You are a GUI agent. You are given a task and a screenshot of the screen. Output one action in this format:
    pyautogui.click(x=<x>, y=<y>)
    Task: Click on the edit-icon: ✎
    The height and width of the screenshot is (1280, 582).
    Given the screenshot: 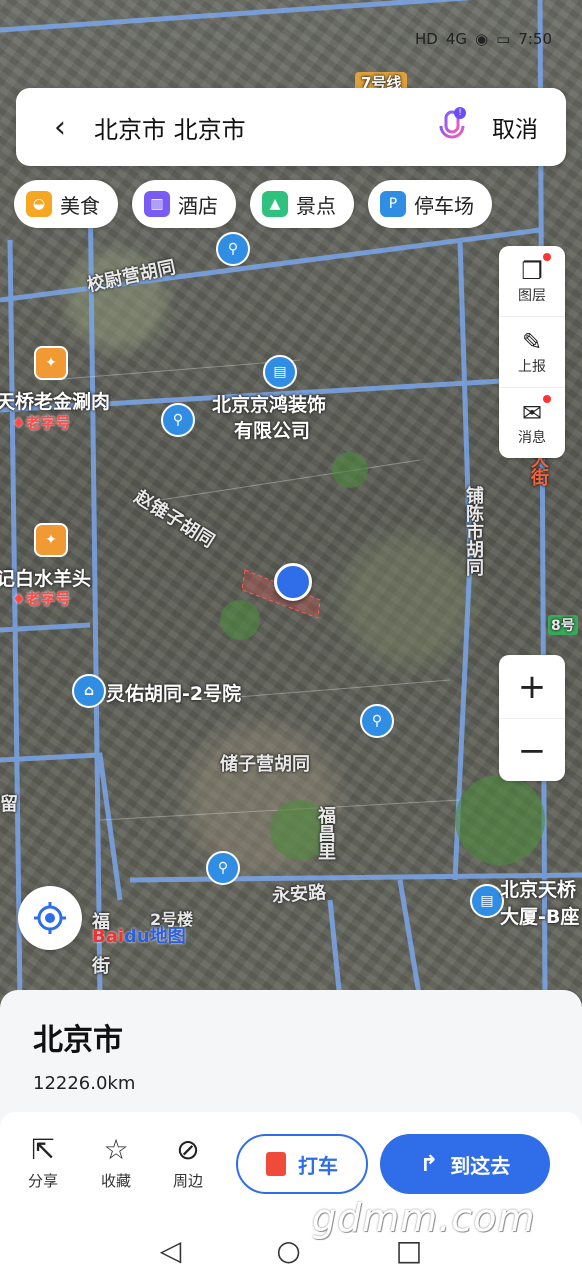 What is the action you would take?
    pyautogui.click(x=532, y=342)
    